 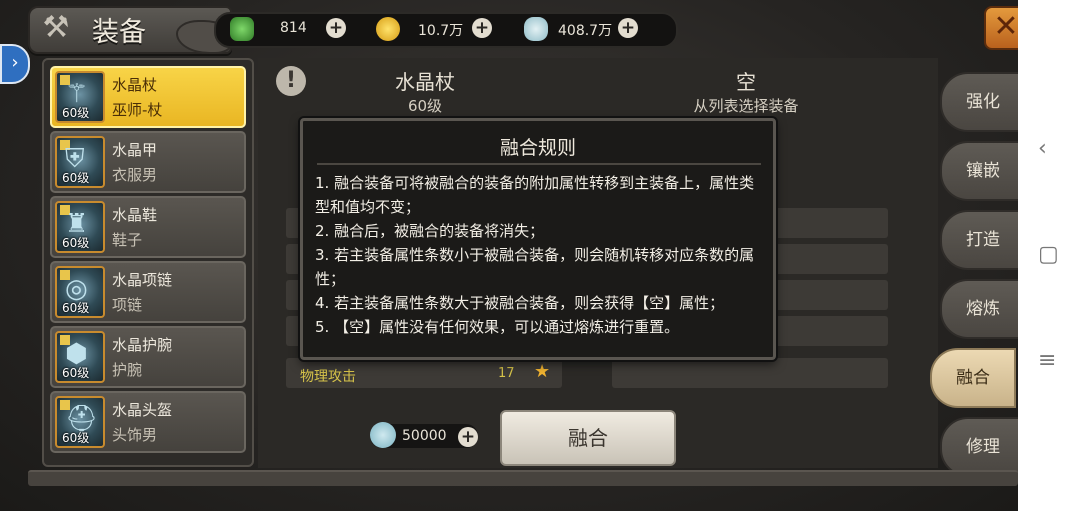 What do you see at coordinates (520, 303) in the screenshot?
I see `rule-line: 4. 若主装备属性条数大于被融合装备，则会获得【空】属性；` at bounding box center [520, 303].